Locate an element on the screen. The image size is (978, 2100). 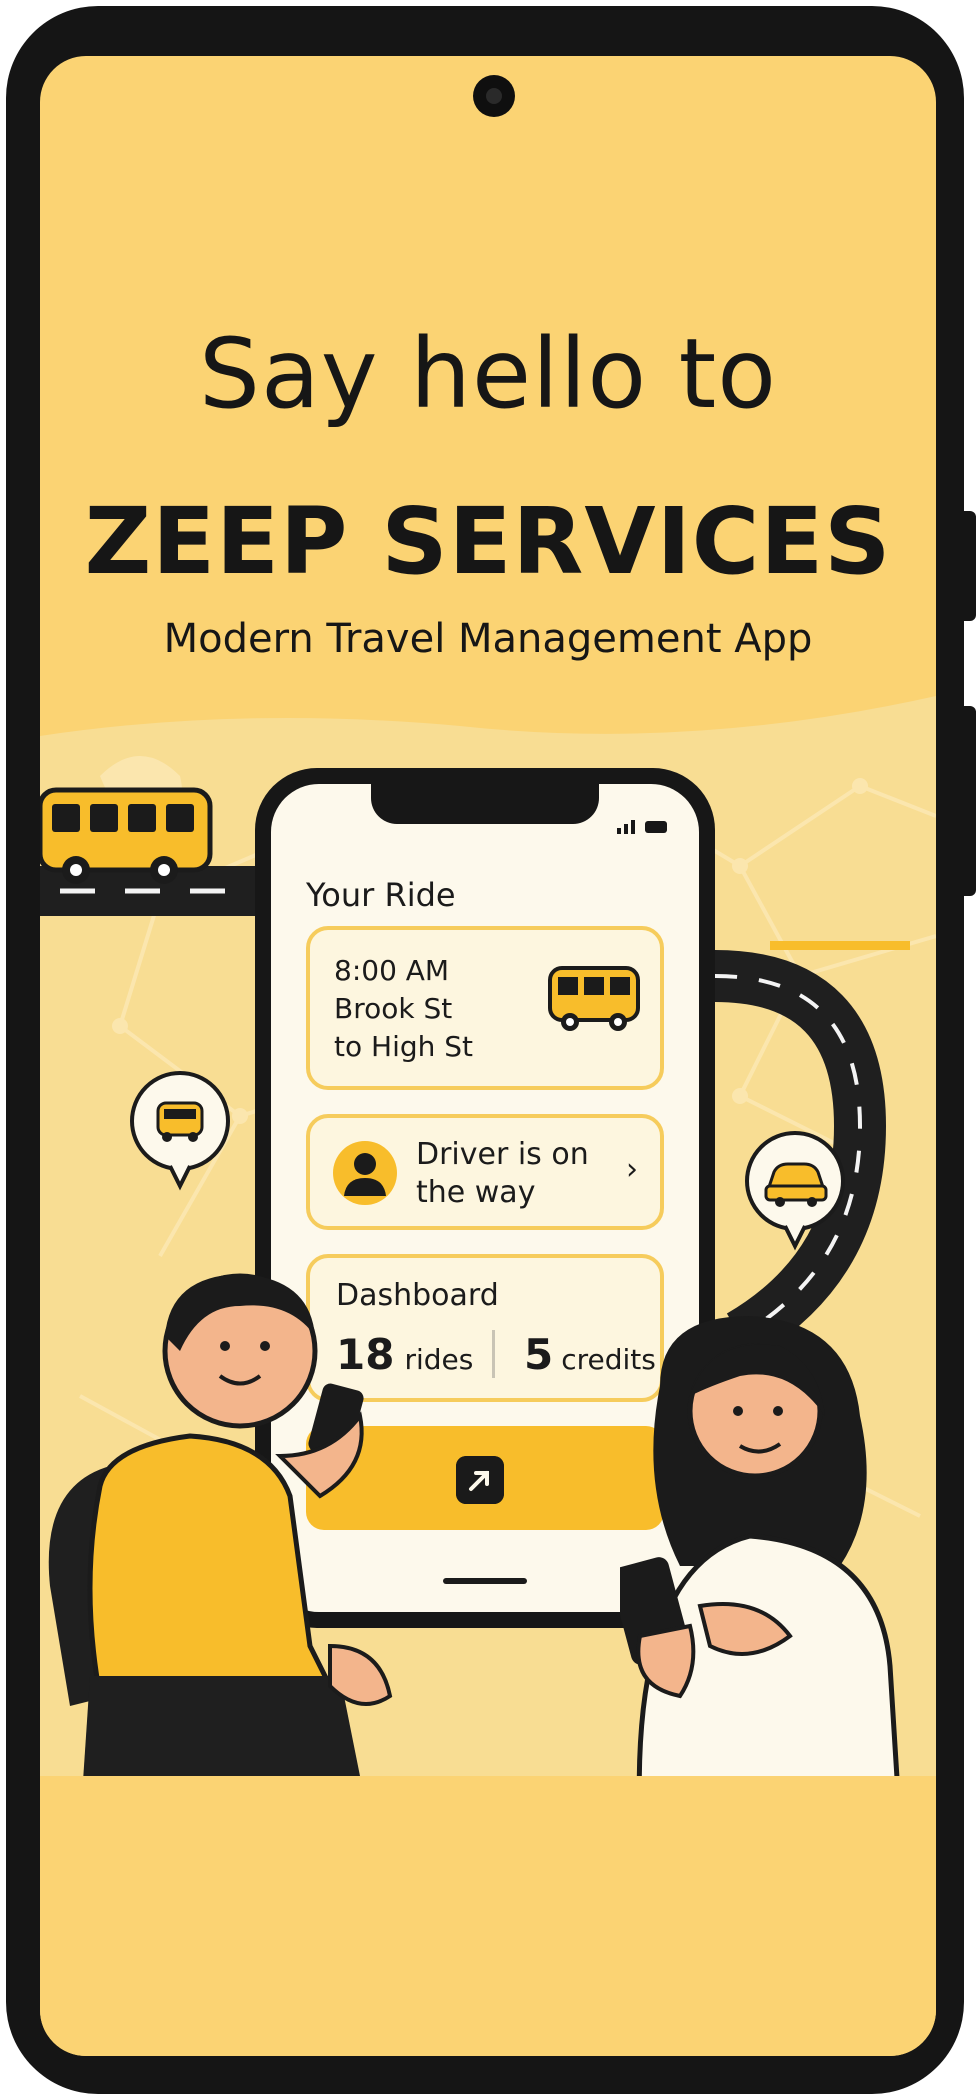
person-icon is located at coordinates (365, 1173).